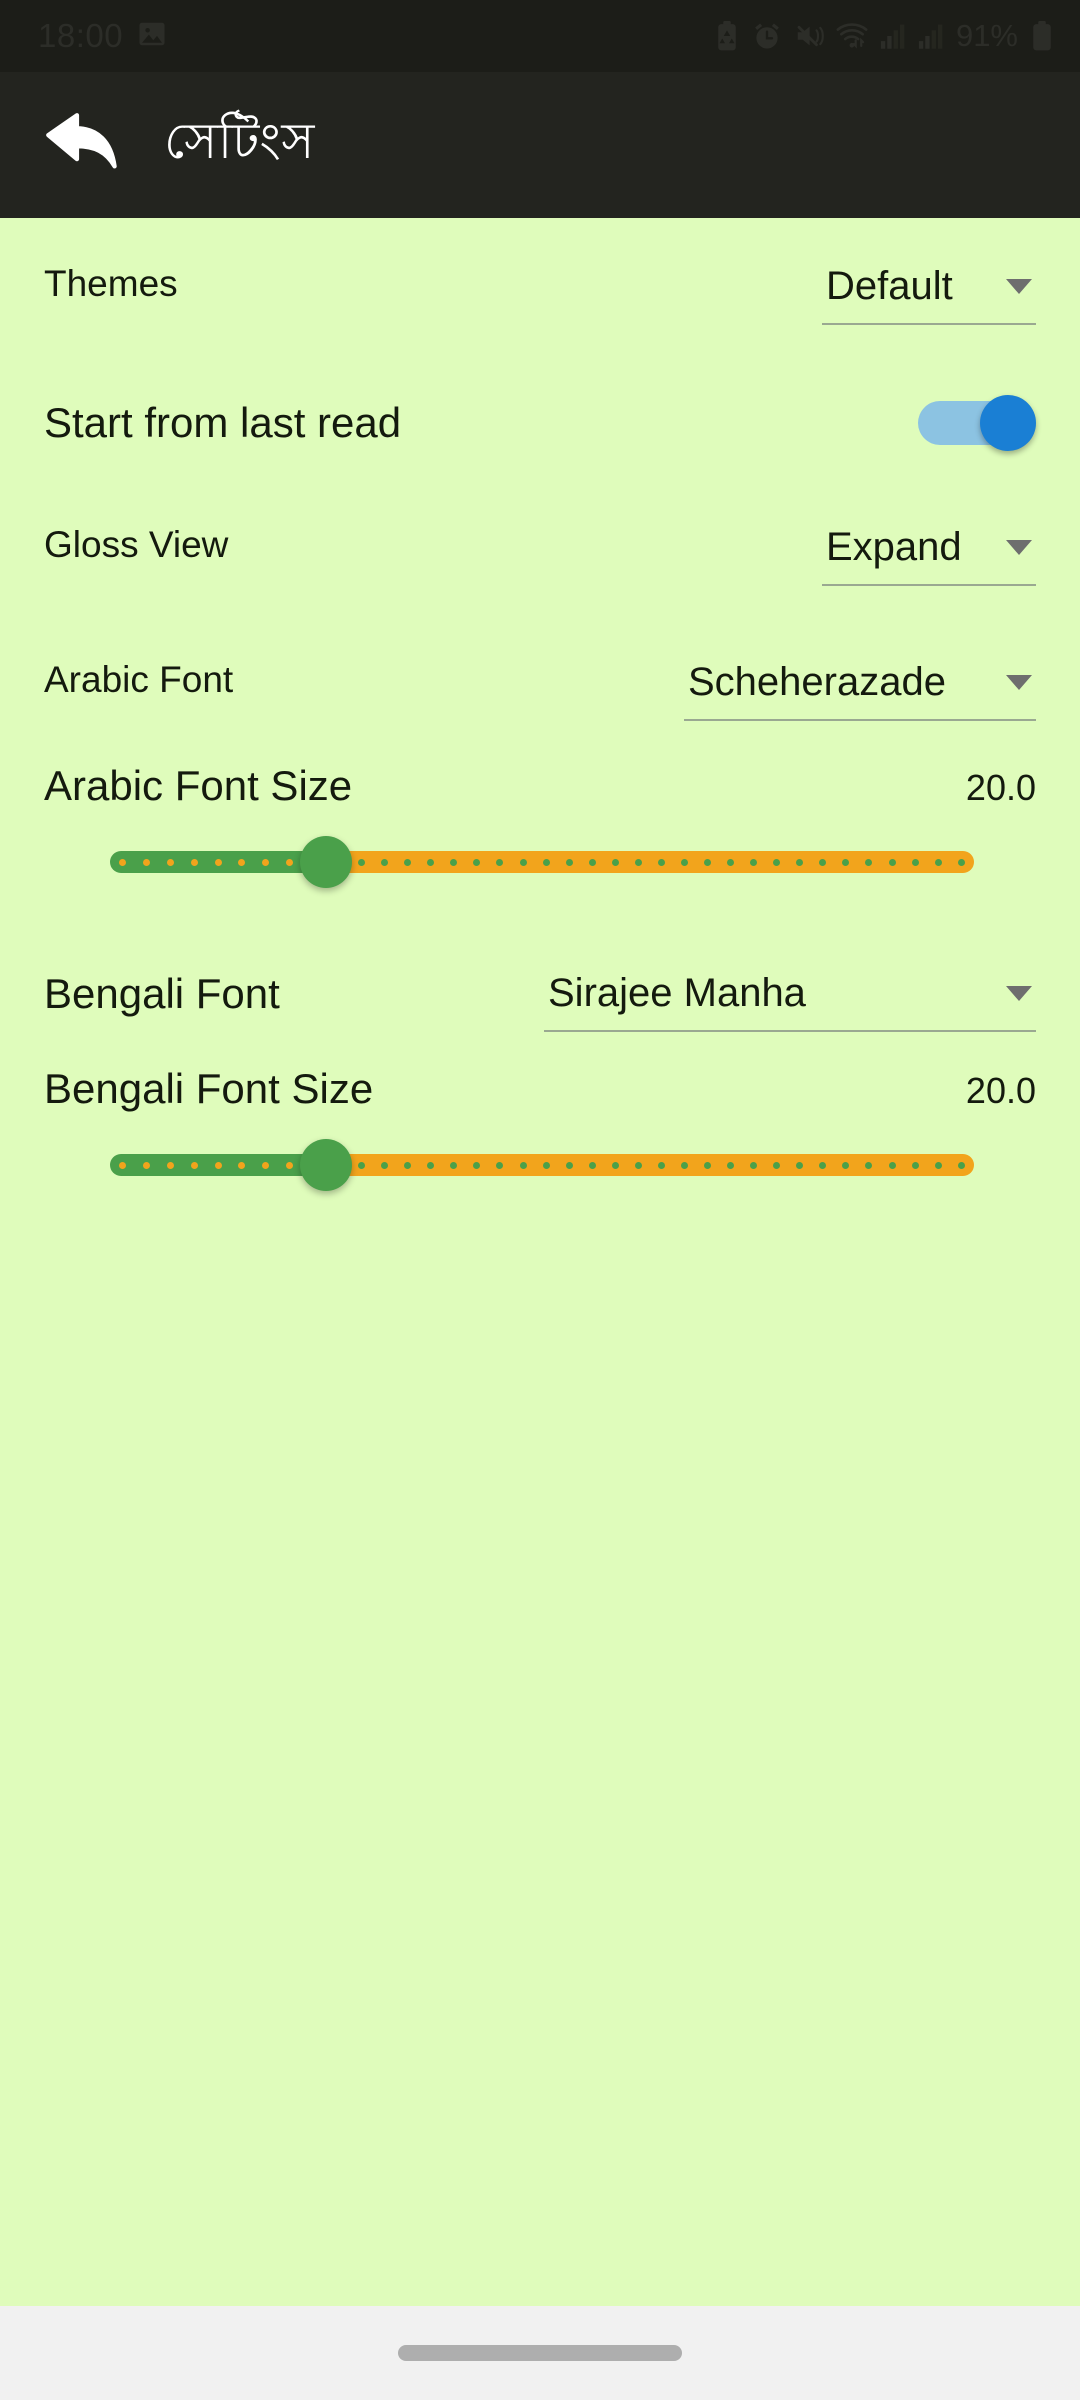  I want to click on arabic-font-size-value: 20.0, so click(1000, 788).